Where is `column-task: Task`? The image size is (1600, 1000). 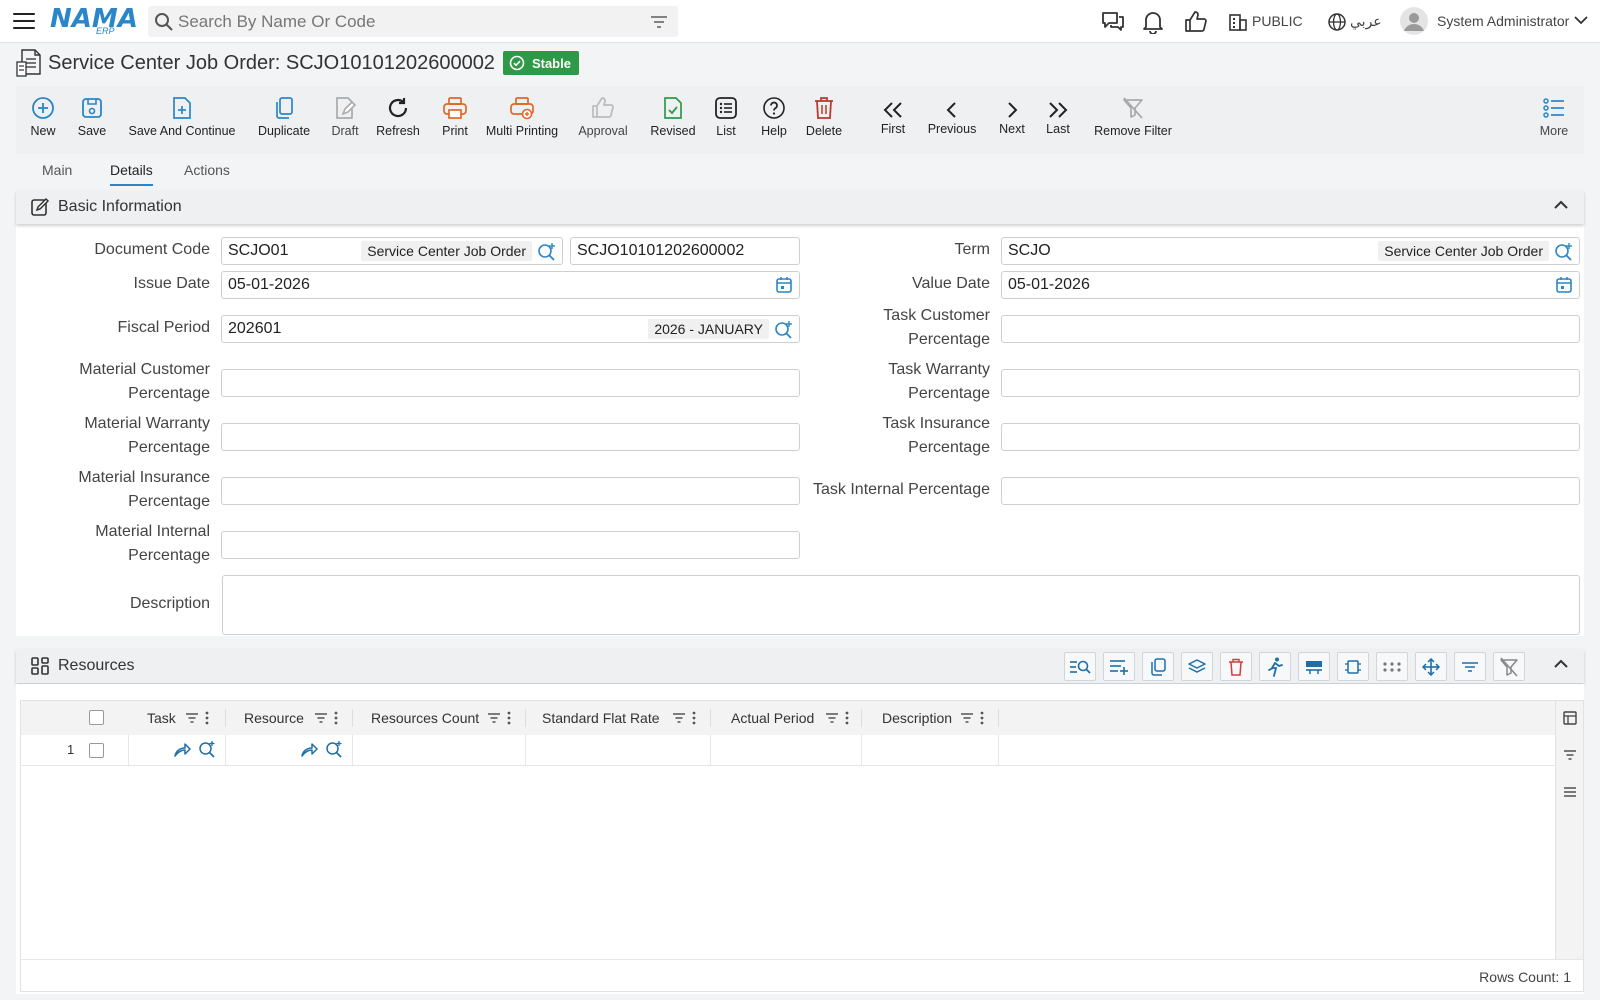 column-task: Task is located at coordinates (177, 718).